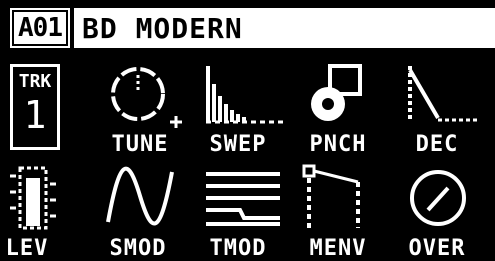  I want to click on tune-dial-icon, so click(145, 95).